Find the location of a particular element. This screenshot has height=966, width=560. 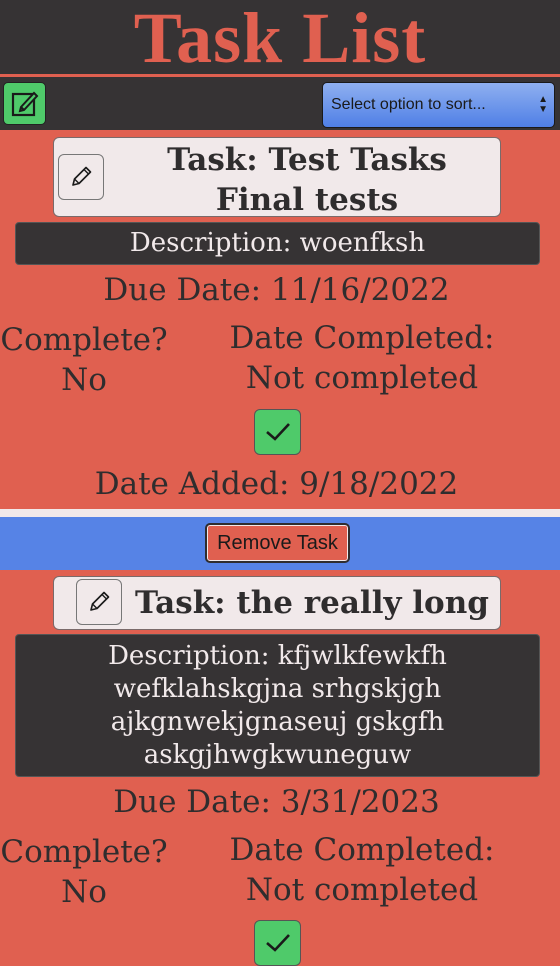

task-description: Description: woenfksh is located at coordinates (277, 243).